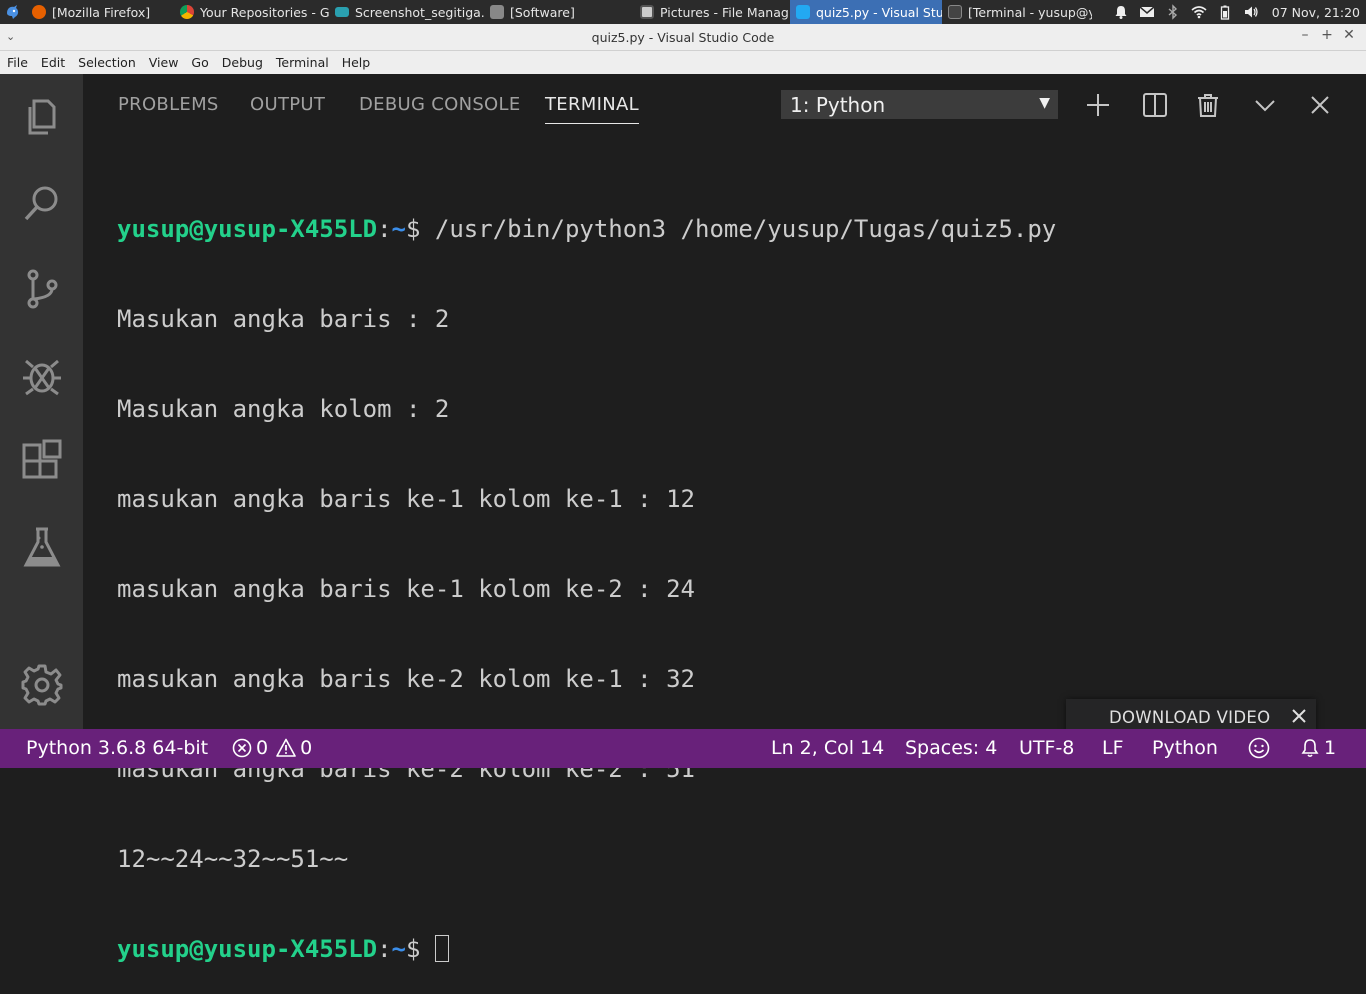 This screenshot has height=994, width=1366. Describe the element at coordinates (52, 62) in the screenshot. I see `menu-edit: Edit` at that location.